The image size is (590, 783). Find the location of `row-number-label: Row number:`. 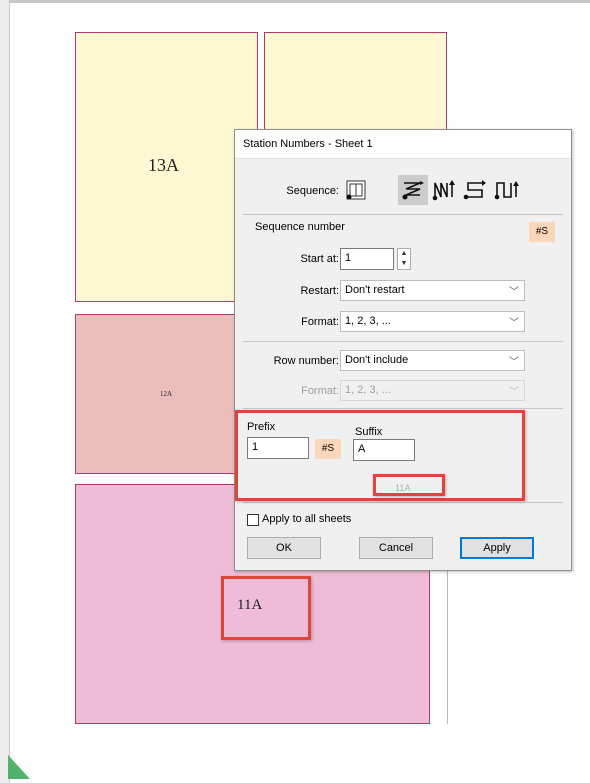

row-number-label: Row number: is located at coordinates (306, 361).